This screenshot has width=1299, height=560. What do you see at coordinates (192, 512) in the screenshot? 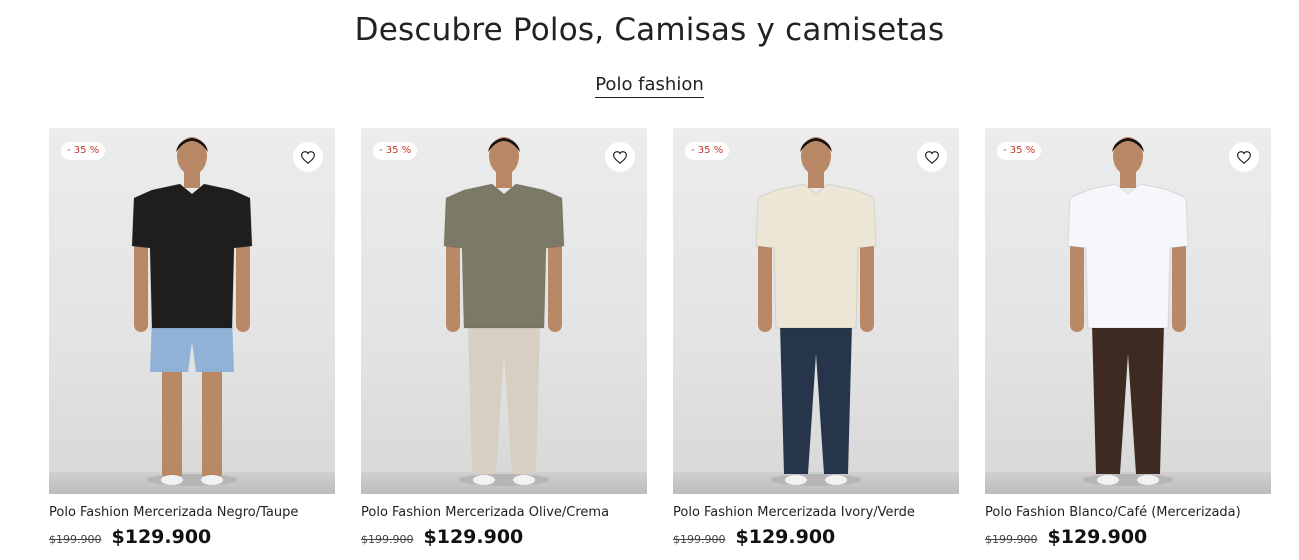
I see `product-name: Polo Fashion Mercerizada Negro/Taupe` at bounding box center [192, 512].